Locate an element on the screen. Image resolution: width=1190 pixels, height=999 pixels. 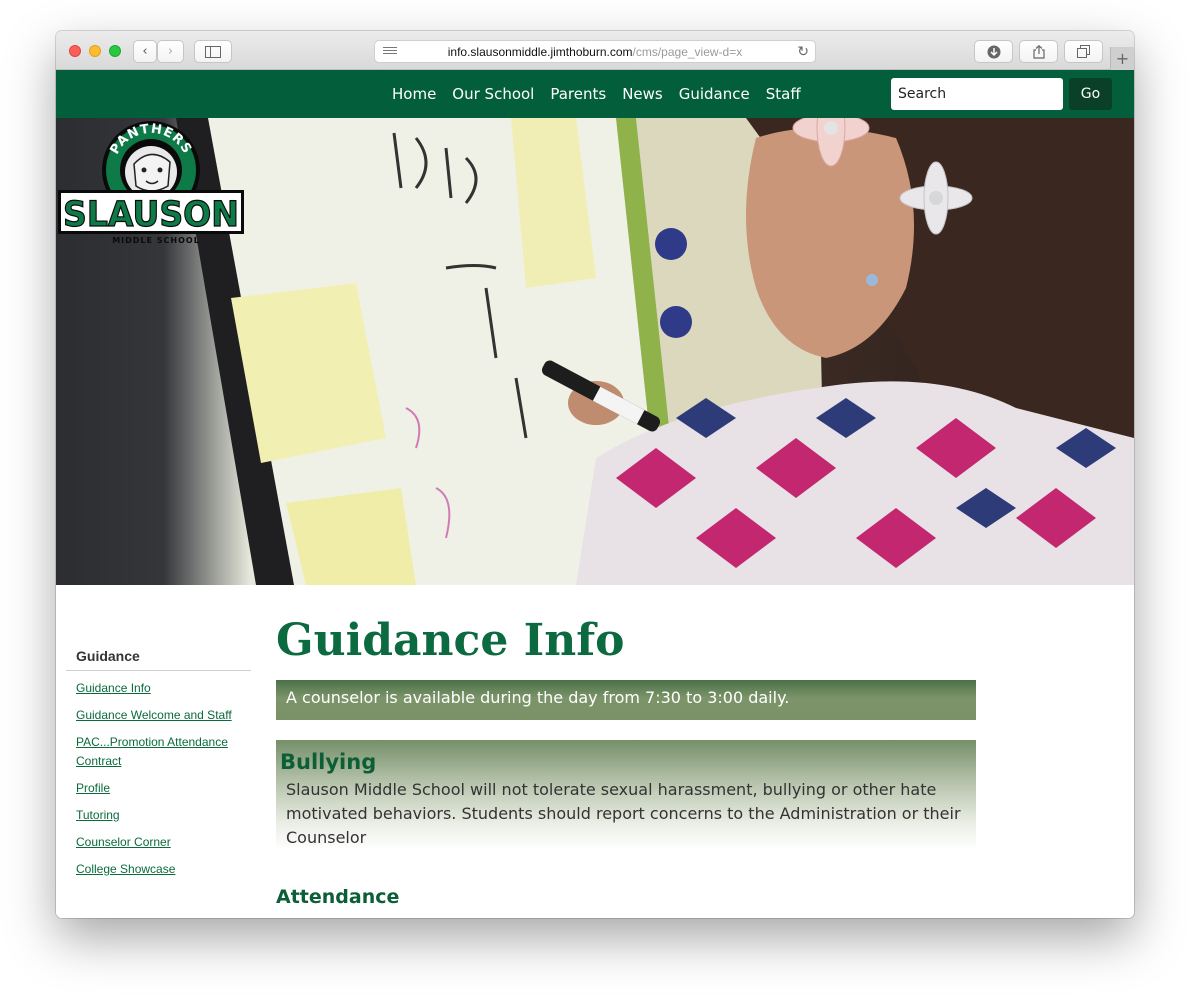
nav-parents: Parents is located at coordinates (578, 94).